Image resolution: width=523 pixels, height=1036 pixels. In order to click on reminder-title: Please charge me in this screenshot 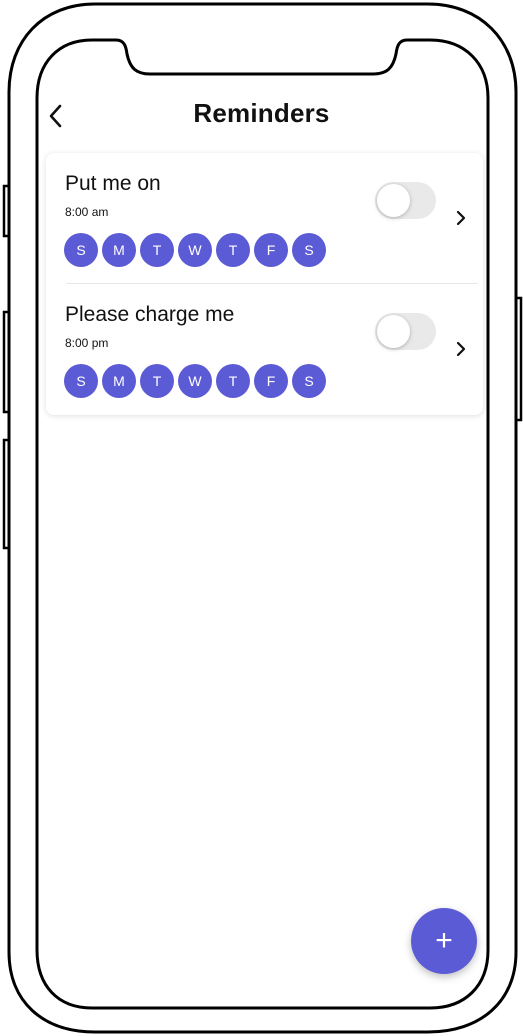, I will do `click(150, 314)`.